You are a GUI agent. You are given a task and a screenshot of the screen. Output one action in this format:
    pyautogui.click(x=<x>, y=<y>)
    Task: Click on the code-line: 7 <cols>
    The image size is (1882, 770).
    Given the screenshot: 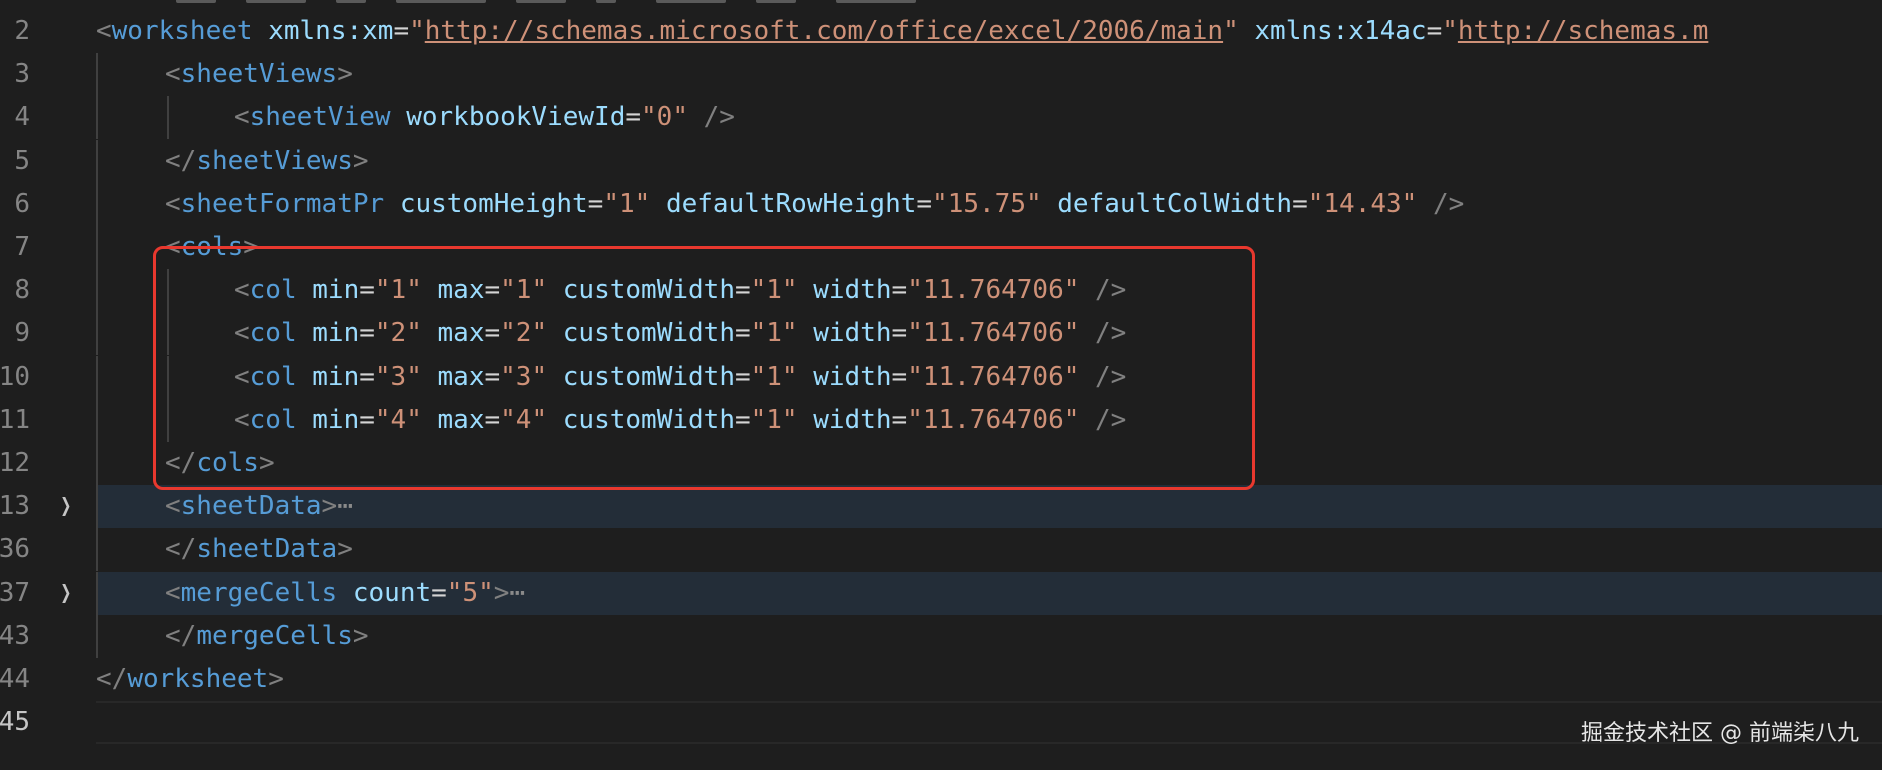 What is the action you would take?
    pyautogui.click(x=941, y=247)
    